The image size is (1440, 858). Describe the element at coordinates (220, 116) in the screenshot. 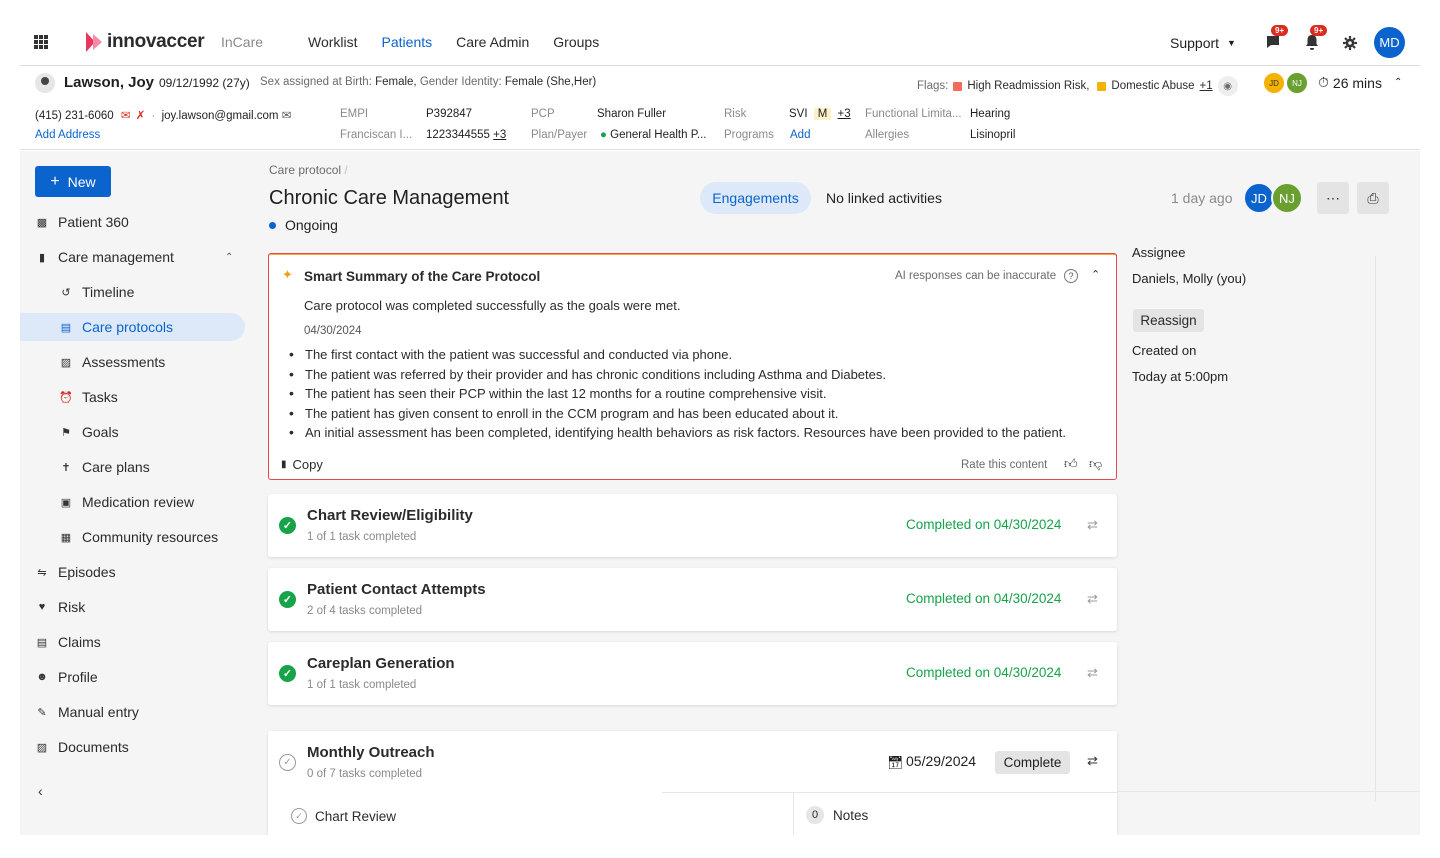

I see `patient-email: joy.lawson@gmail.com` at that location.